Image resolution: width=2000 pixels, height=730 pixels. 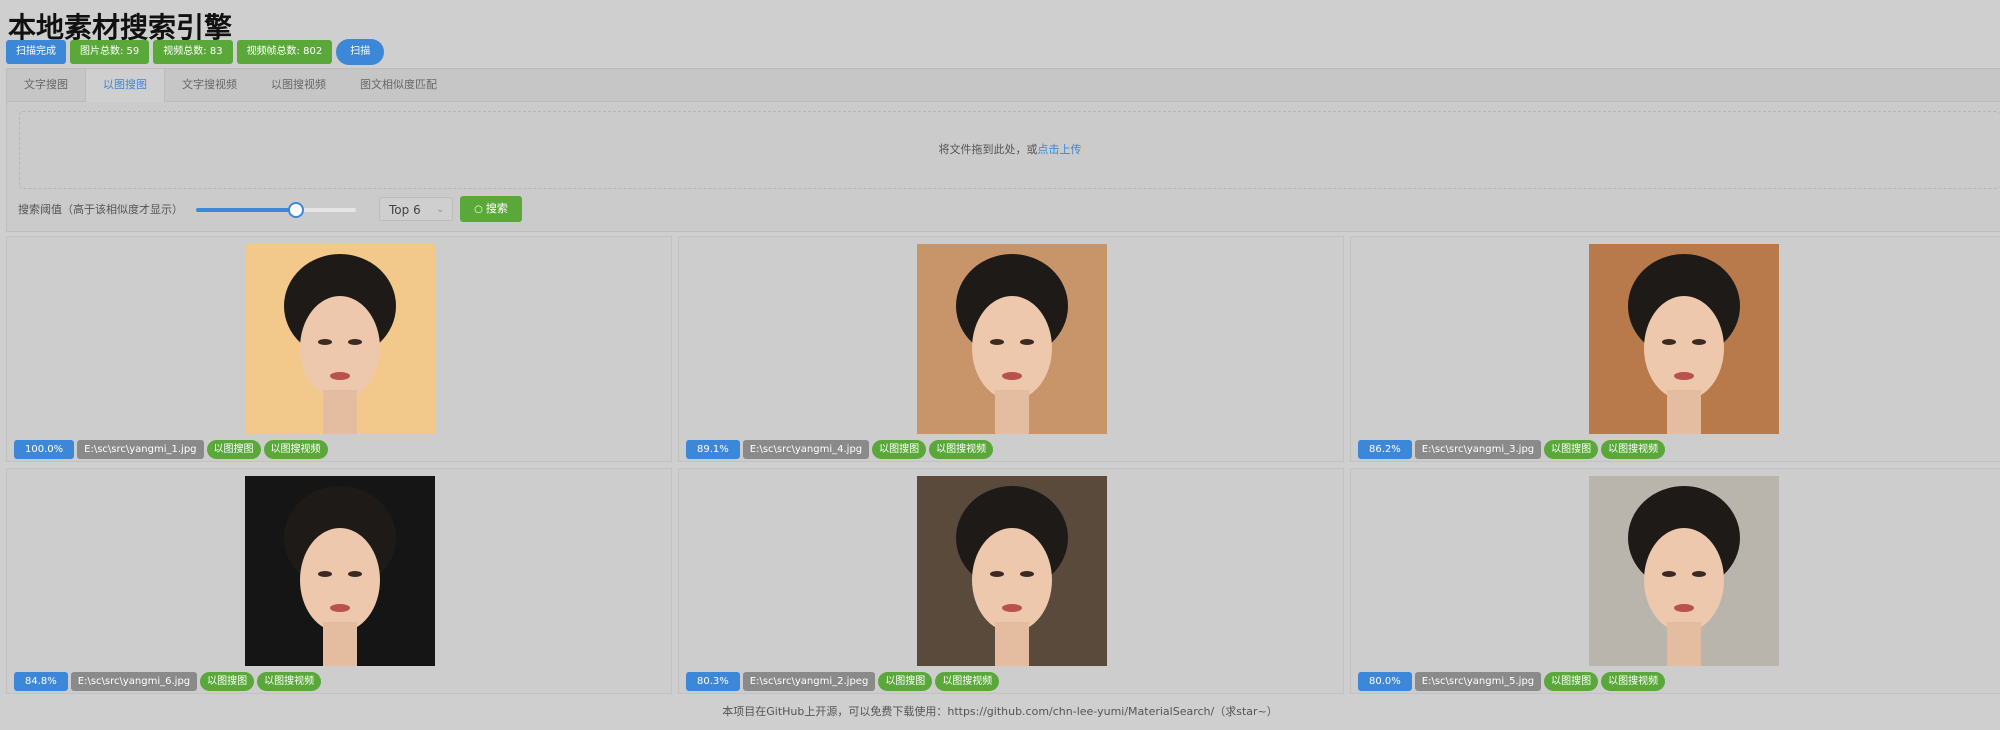 What do you see at coordinates (713, 681) in the screenshot?
I see `similarity-score: 80.3%` at bounding box center [713, 681].